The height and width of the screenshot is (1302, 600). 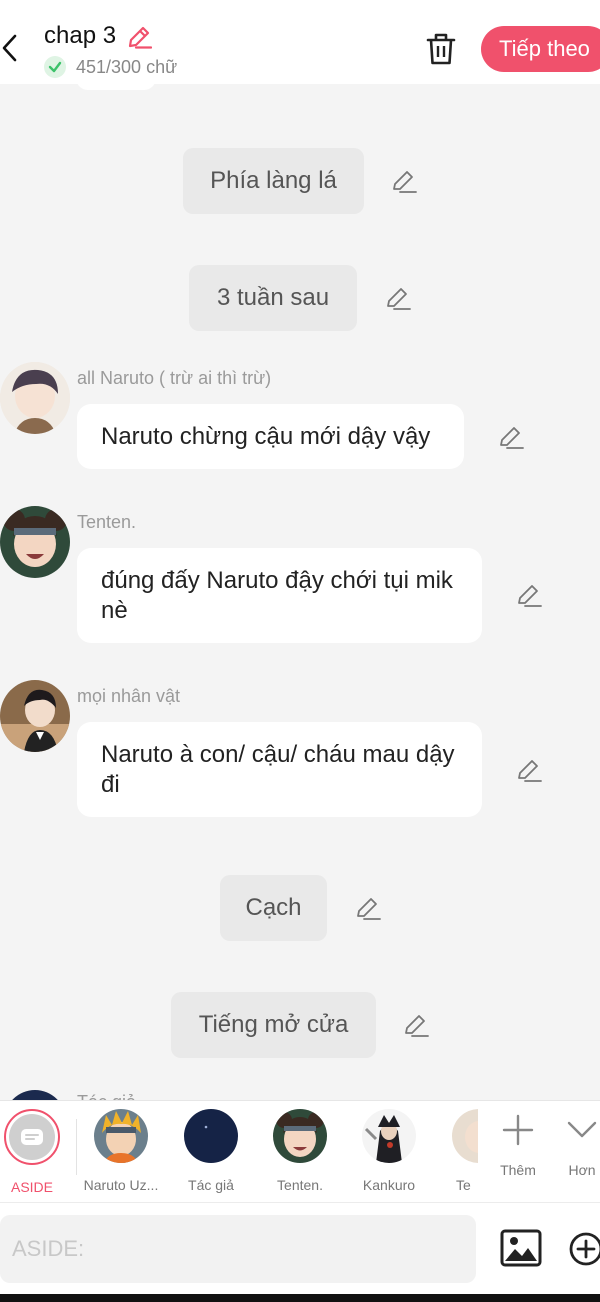 I want to click on image-icon, so click(x=521, y=1248).